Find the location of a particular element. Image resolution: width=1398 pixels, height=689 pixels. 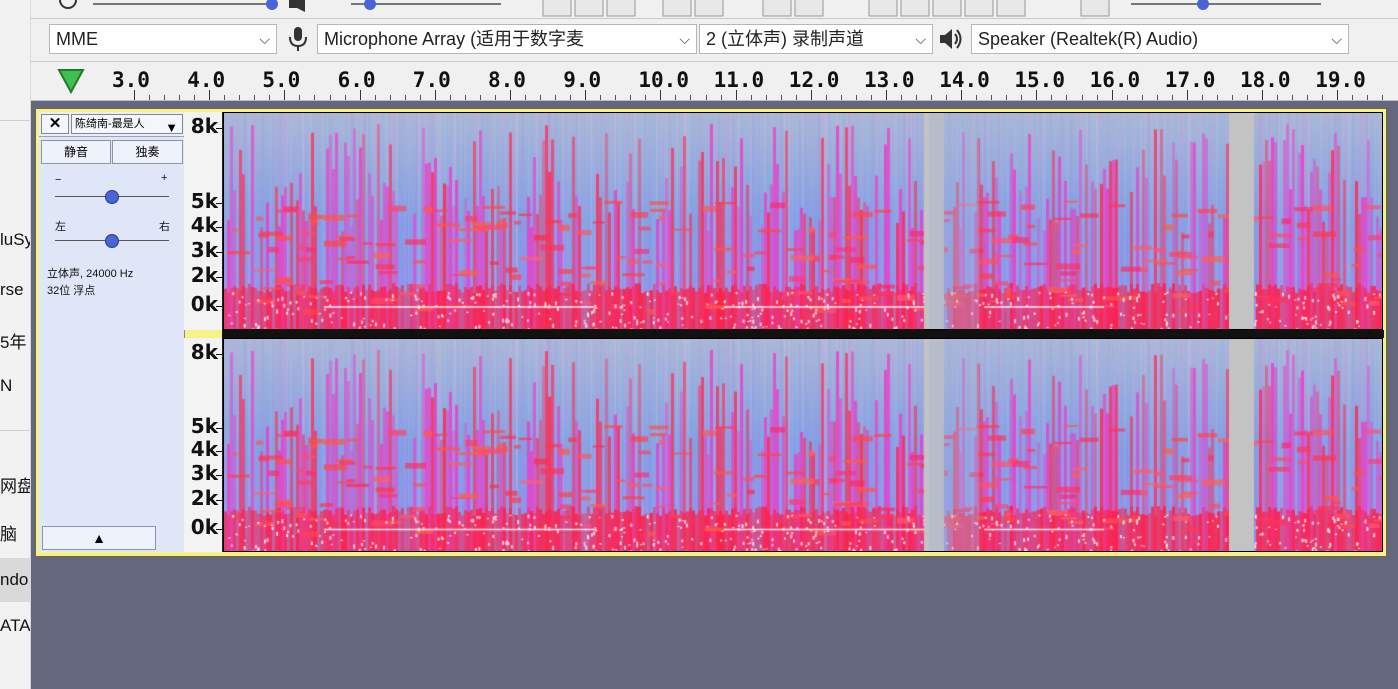

sidebar-item: 5年 is located at coordinates (15, 340).